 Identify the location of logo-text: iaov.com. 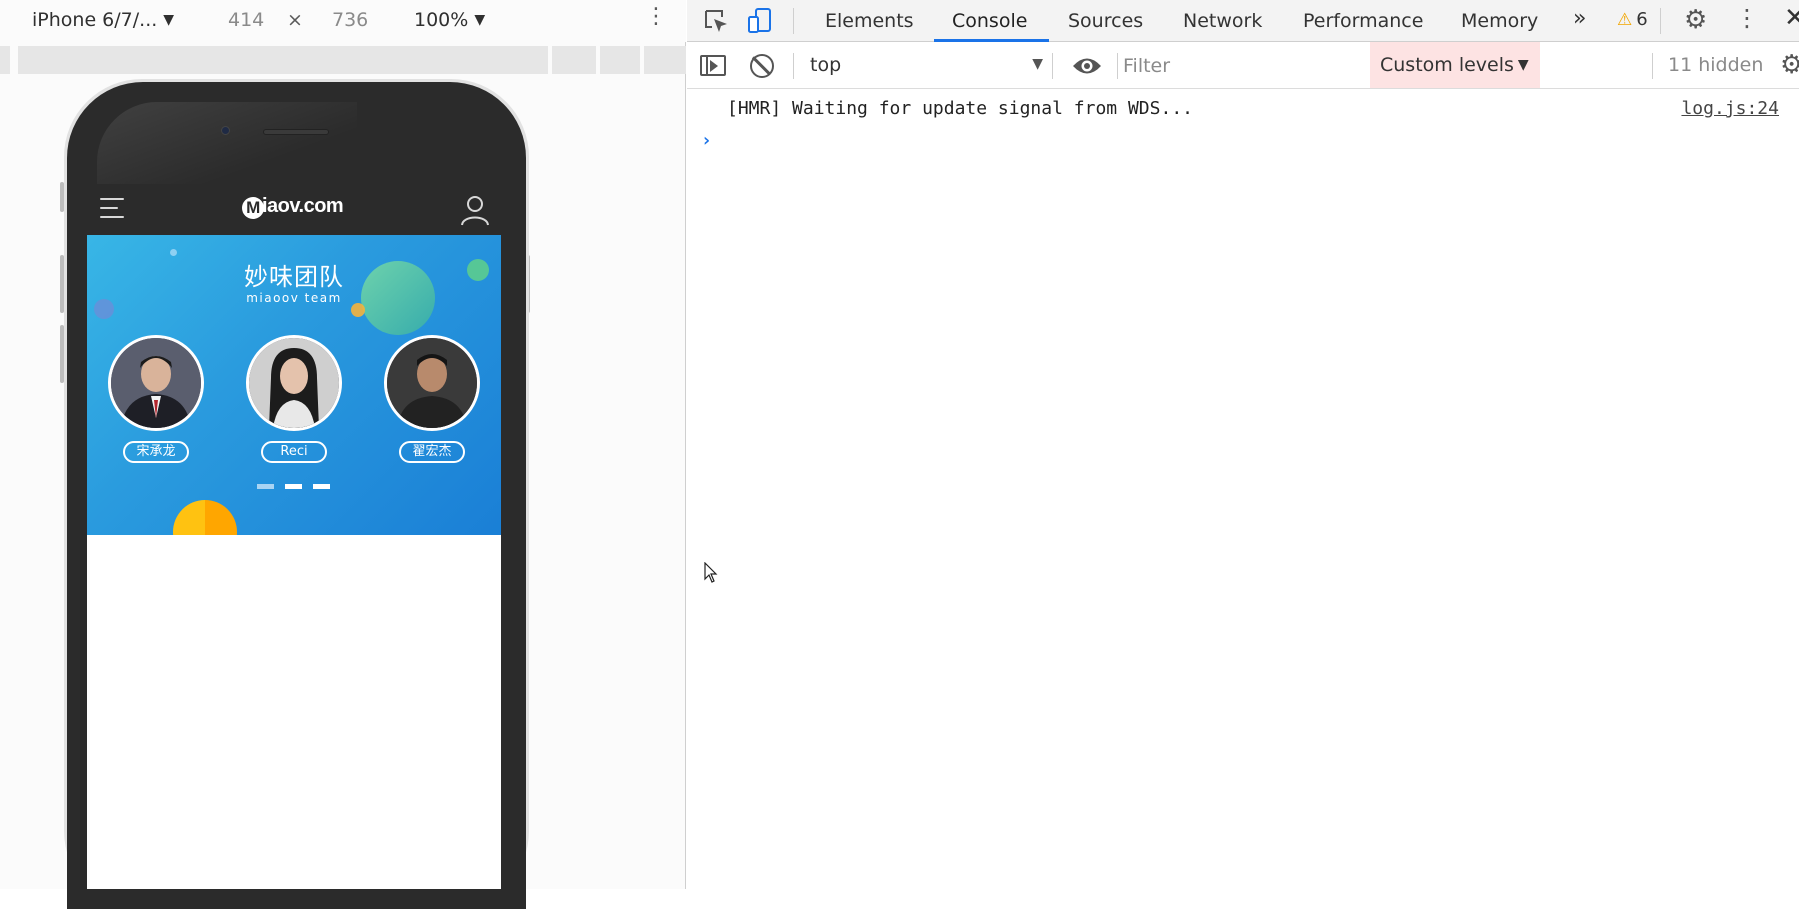
(303, 206).